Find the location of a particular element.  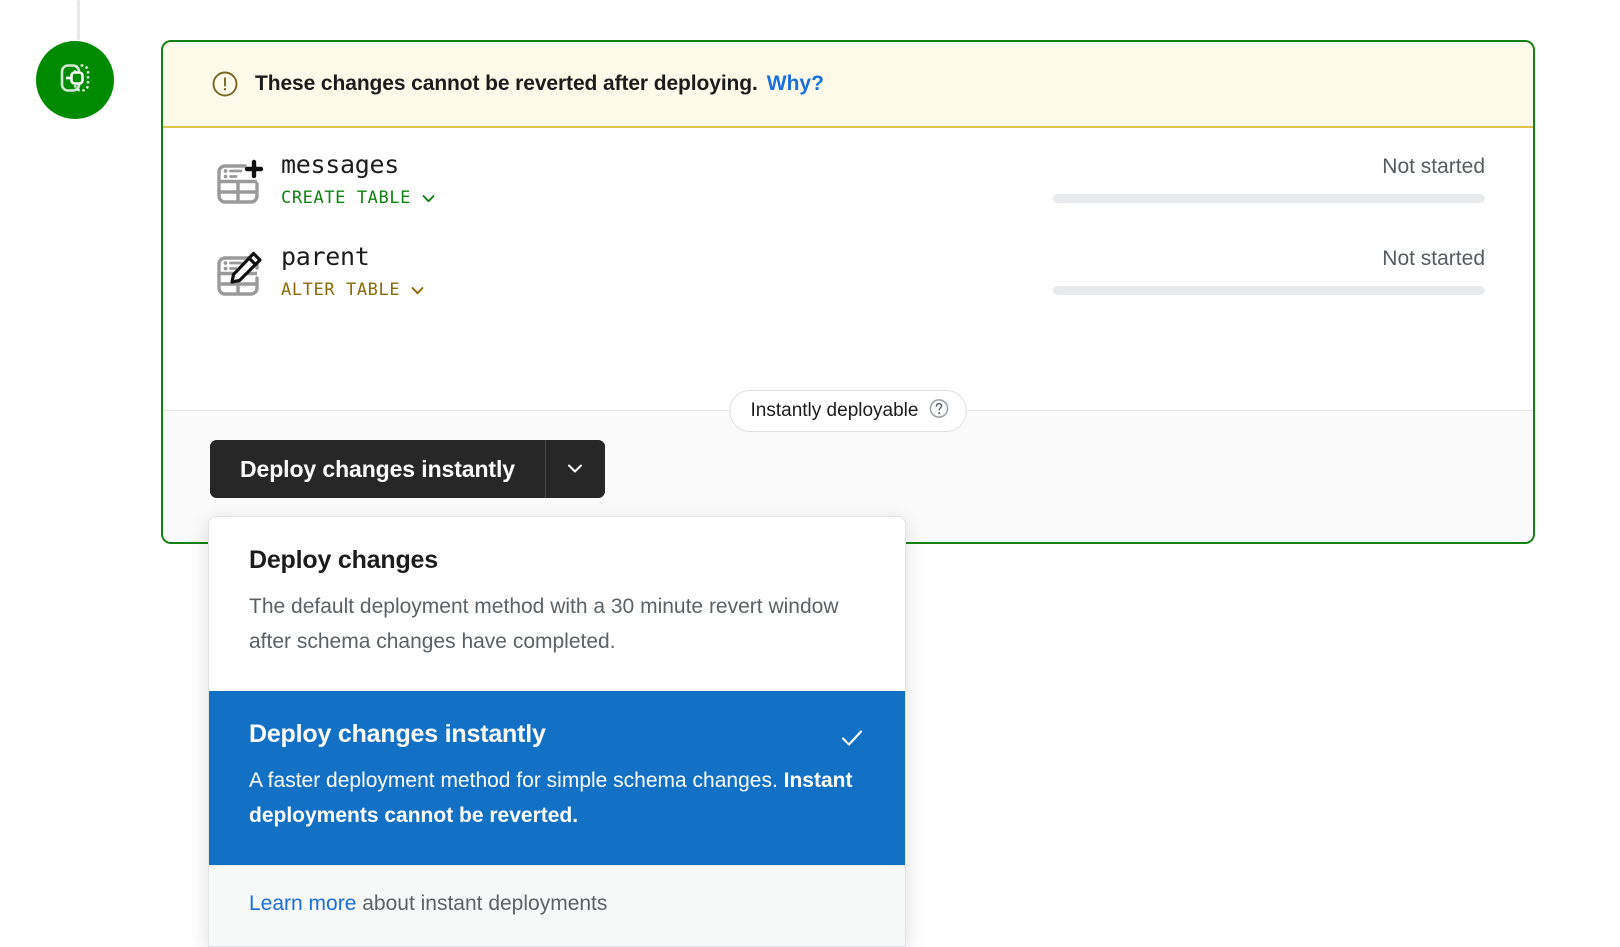

table-edit-icon is located at coordinates (240, 273).